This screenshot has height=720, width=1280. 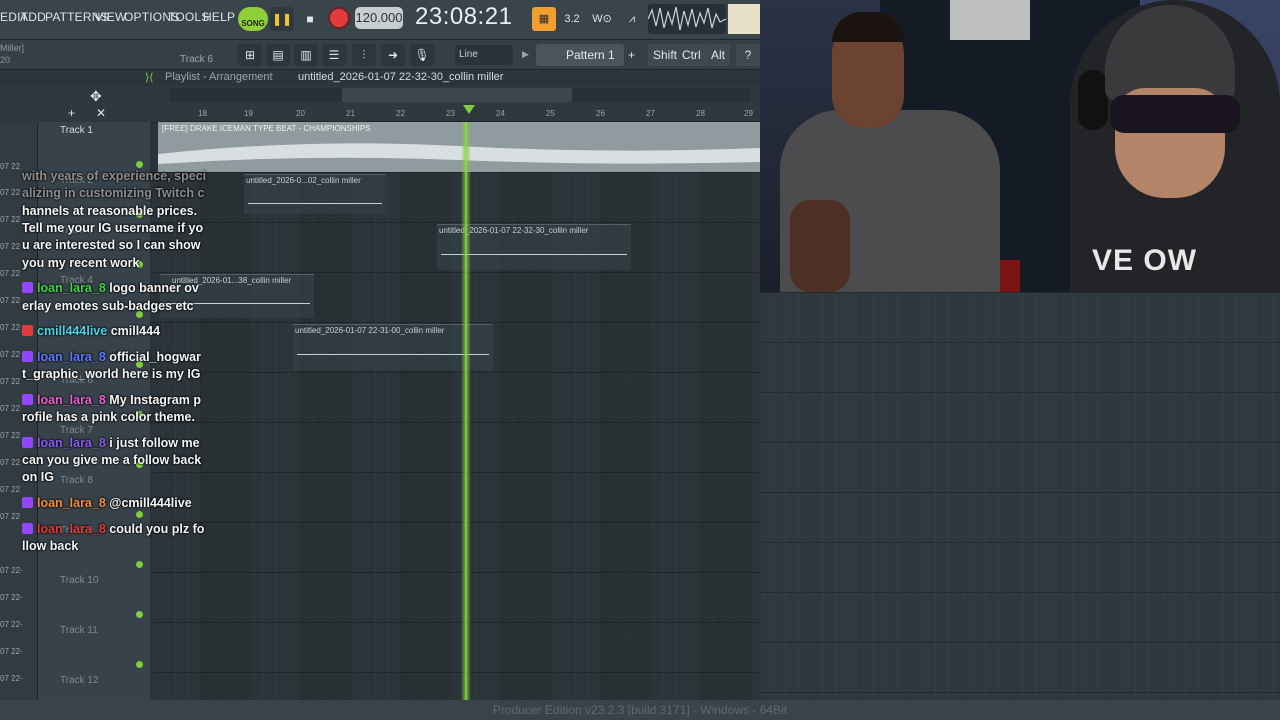 I want to click on chat-message: loan_lara_8 logo banner ov, so click(x=122, y=288).